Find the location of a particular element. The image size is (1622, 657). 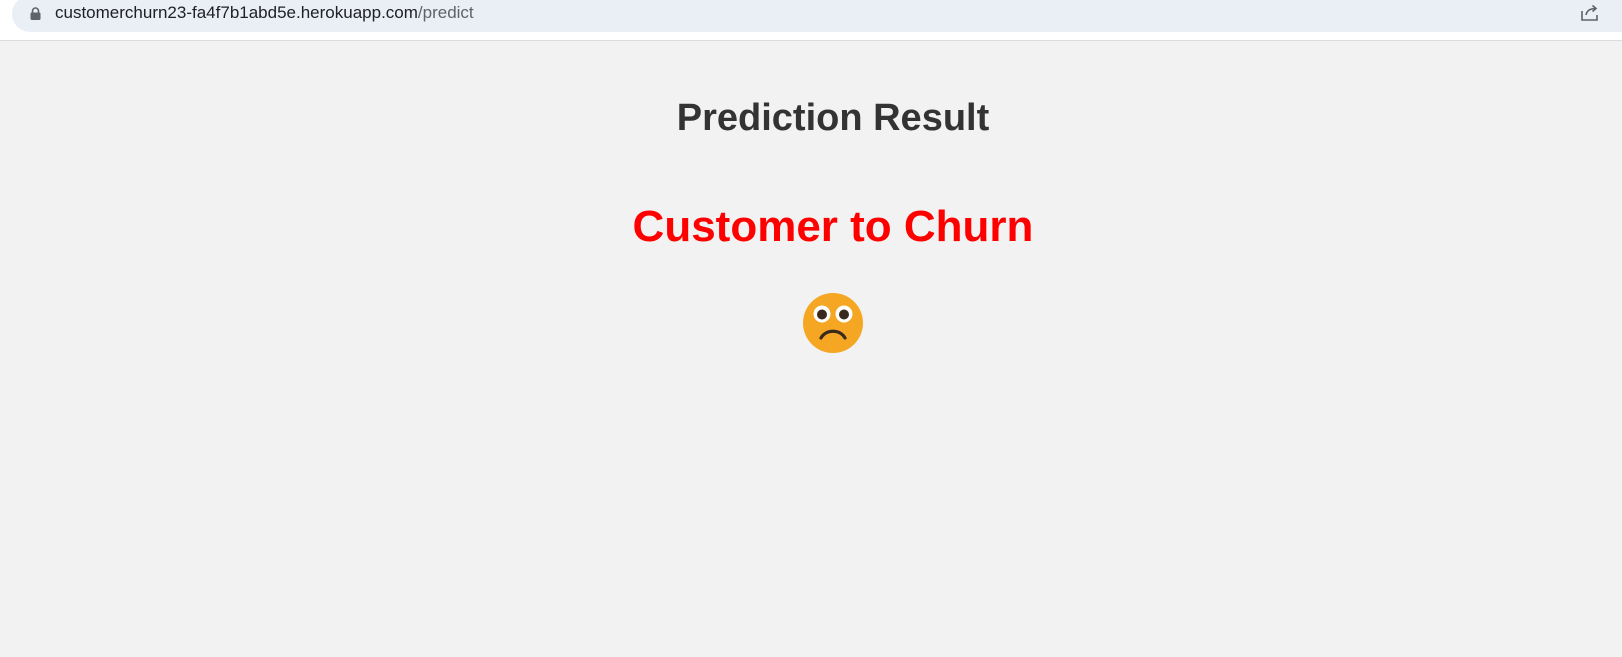

url-path: /predict is located at coordinates (445, 12).